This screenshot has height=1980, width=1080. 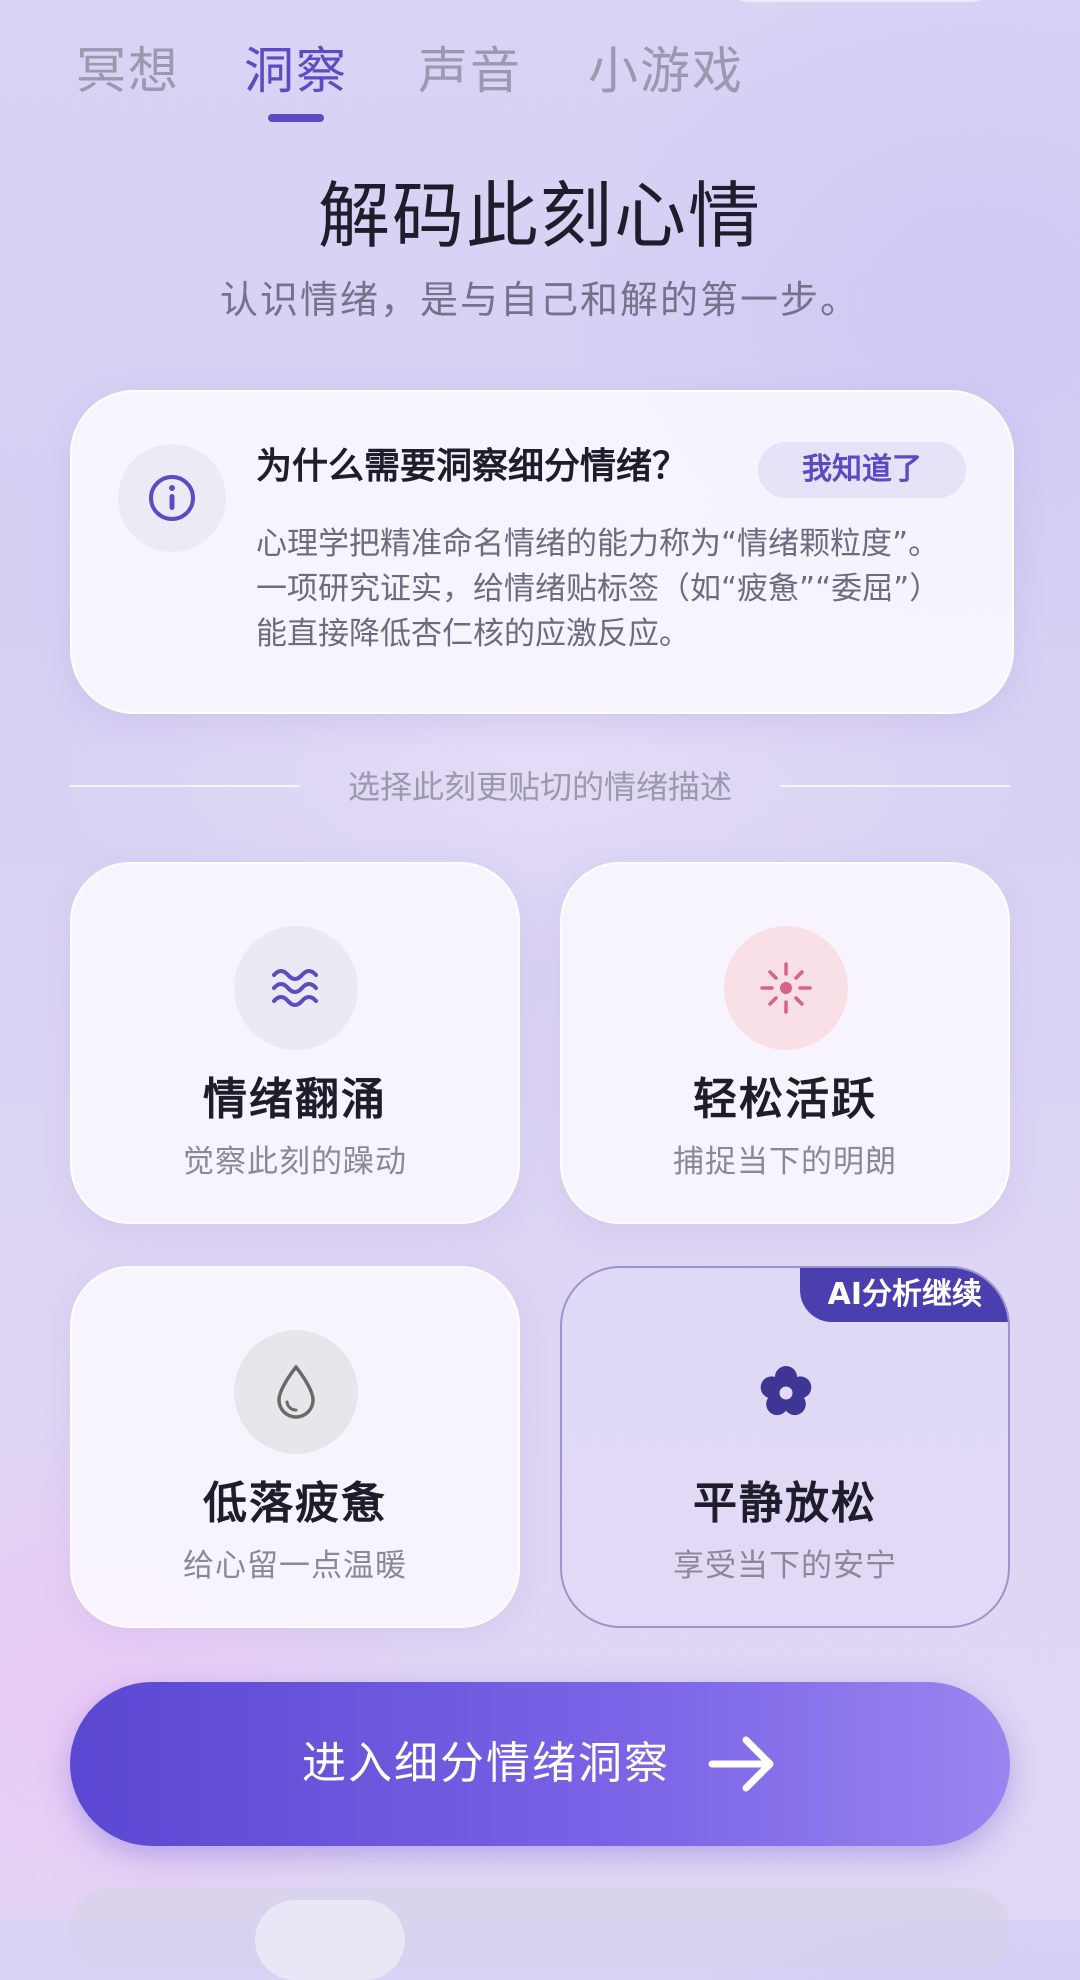 I want to click on next-section-preview, so click(x=540, y=1928).